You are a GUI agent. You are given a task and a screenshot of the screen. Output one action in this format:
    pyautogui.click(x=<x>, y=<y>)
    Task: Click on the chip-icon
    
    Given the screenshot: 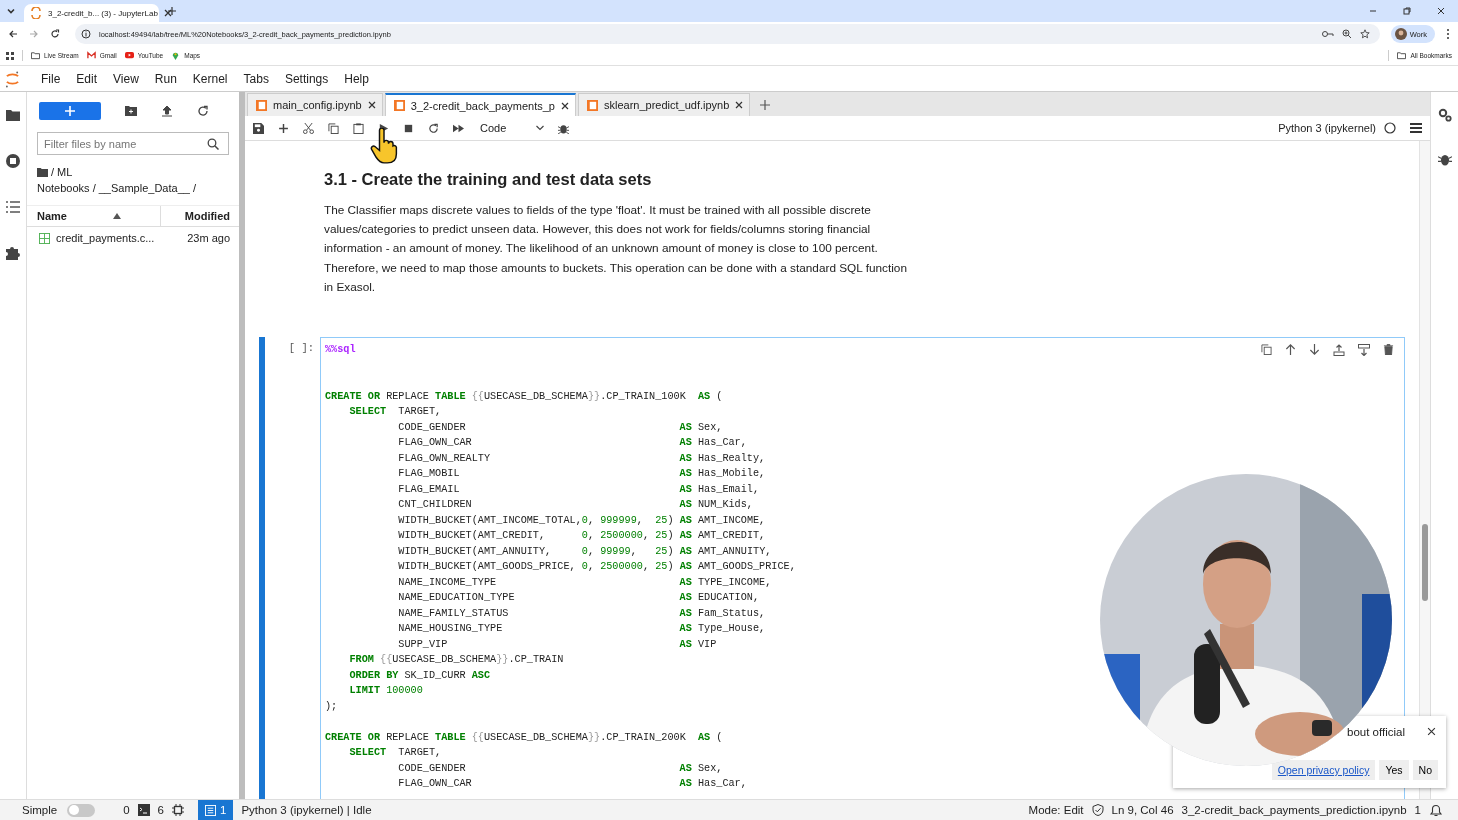 What is the action you would take?
    pyautogui.click(x=177, y=810)
    